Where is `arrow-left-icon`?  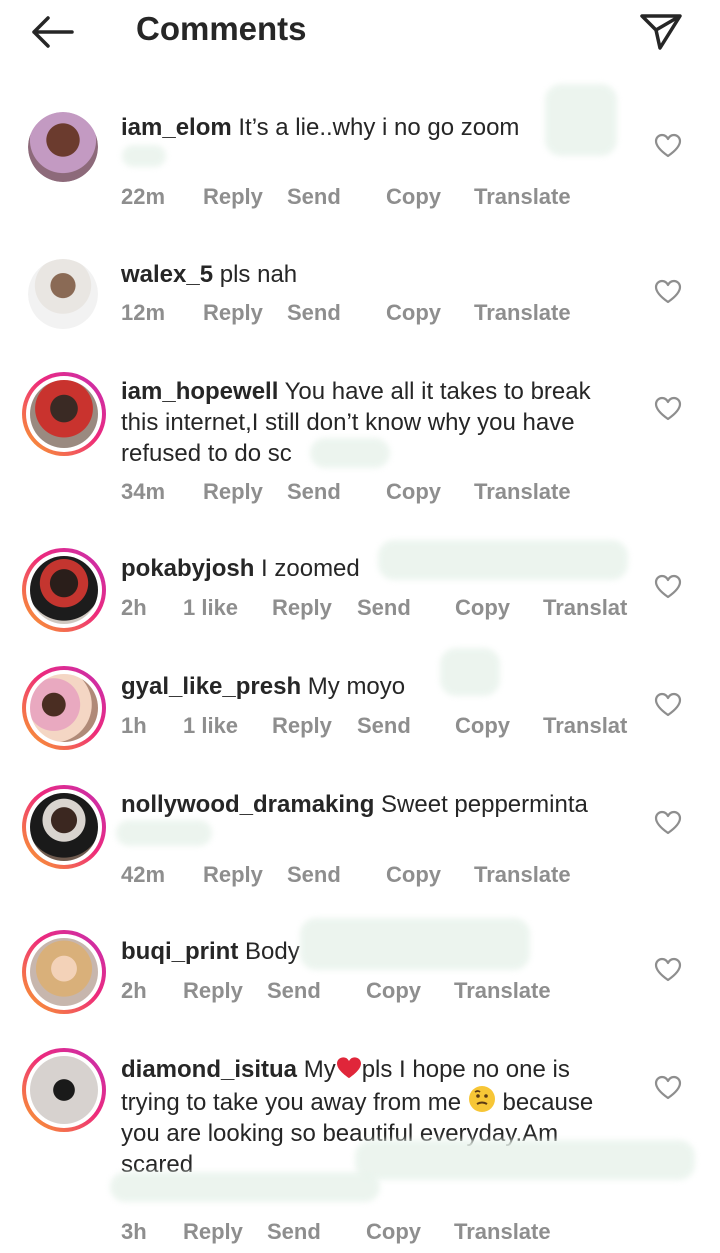
arrow-left-icon is located at coordinates (53, 32).